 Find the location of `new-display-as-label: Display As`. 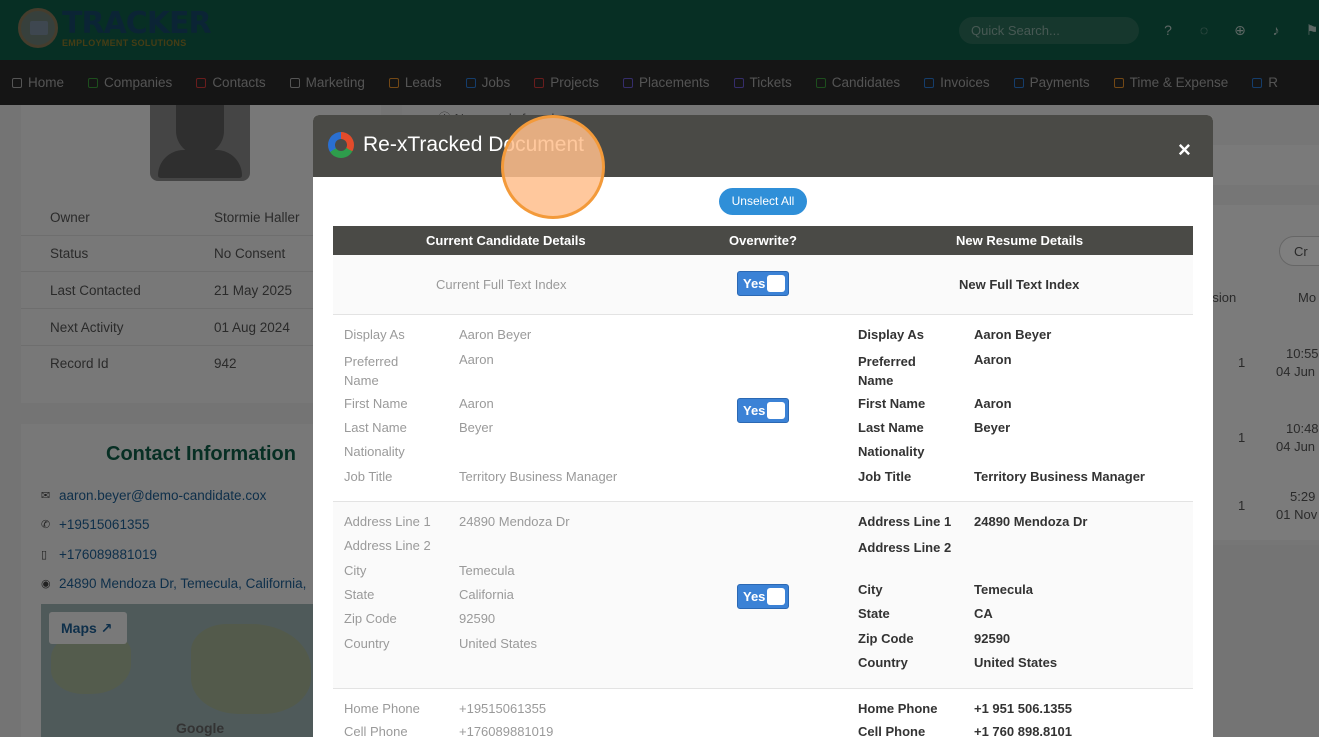

new-display-as-label: Display As is located at coordinates (891, 334).